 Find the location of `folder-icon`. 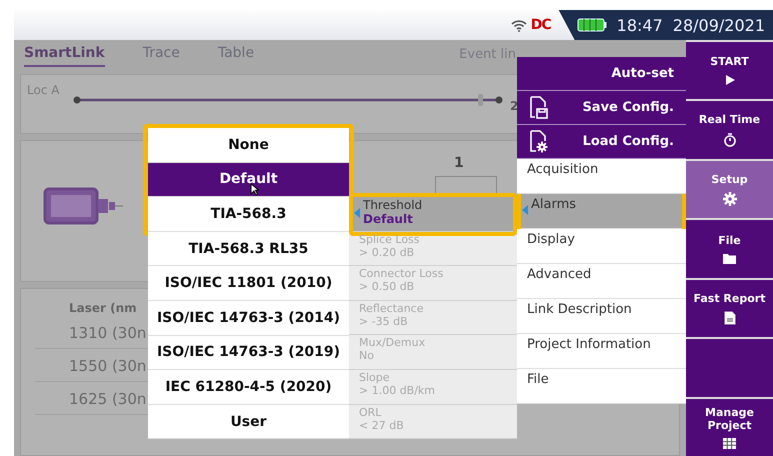

folder-icon is located at coordinates (729, 258).